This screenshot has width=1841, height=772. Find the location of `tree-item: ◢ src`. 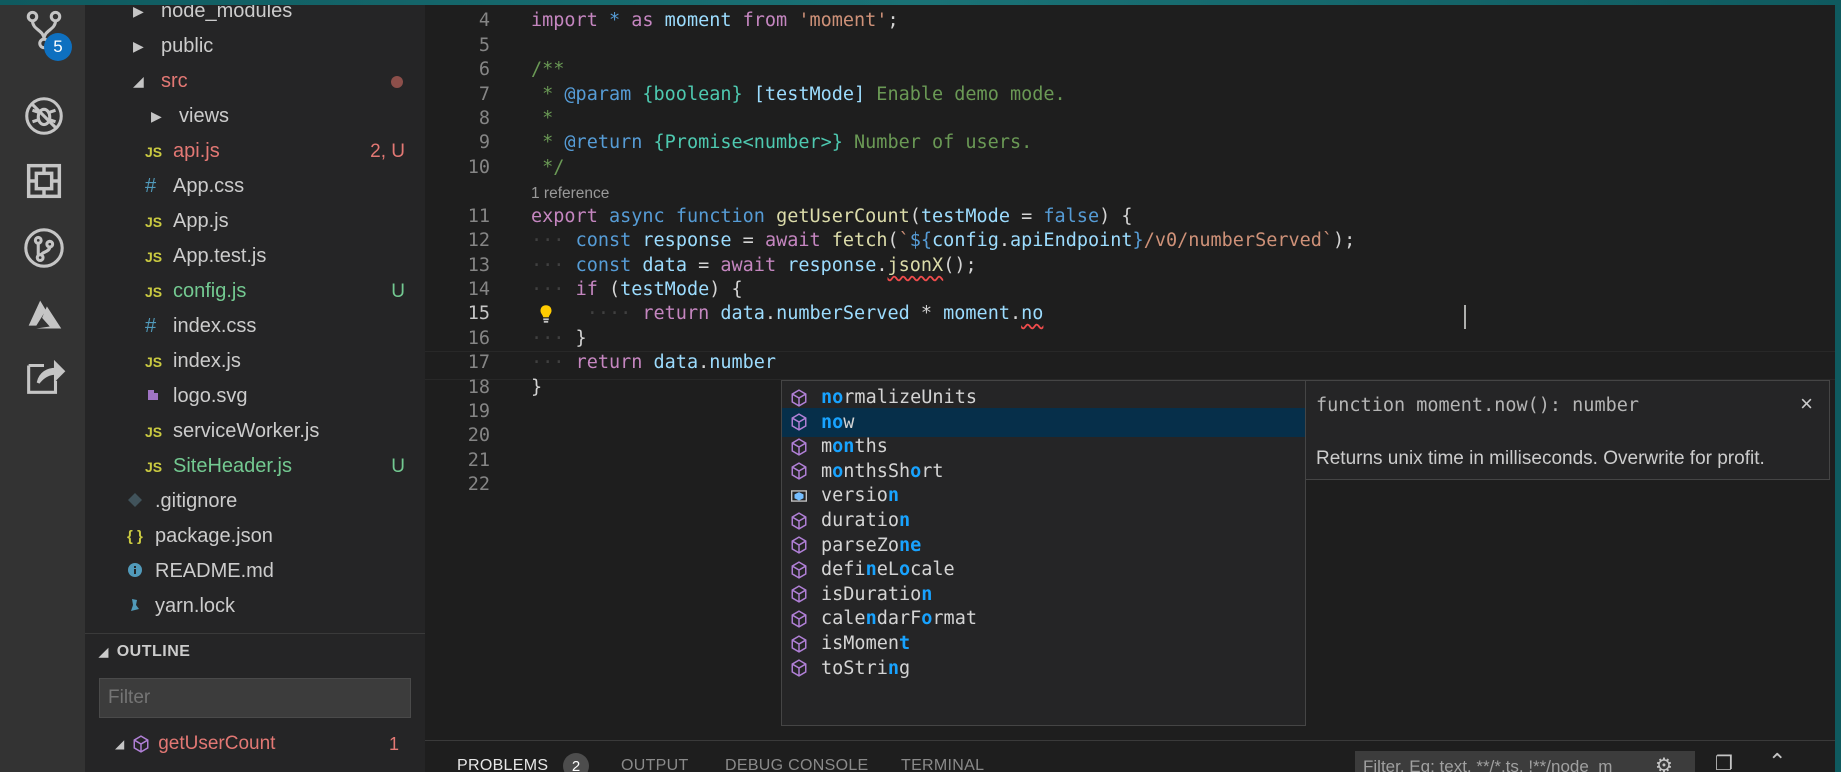

tree-item: ◢ src is located at coordinates (255, 81).